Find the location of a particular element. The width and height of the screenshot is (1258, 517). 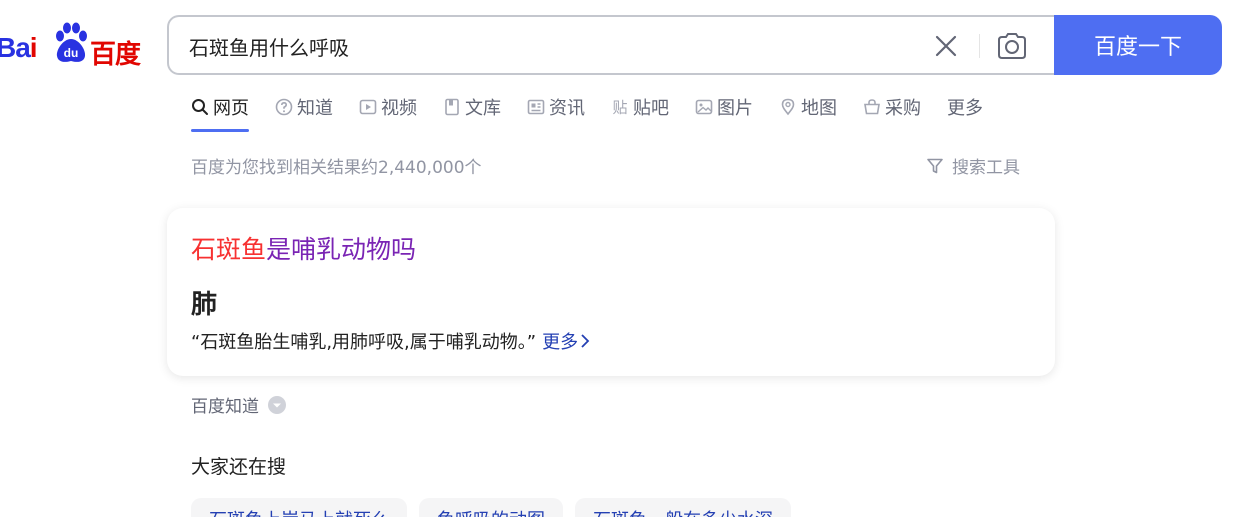

answer-text: 肺 is located at coordinates (204, 305).